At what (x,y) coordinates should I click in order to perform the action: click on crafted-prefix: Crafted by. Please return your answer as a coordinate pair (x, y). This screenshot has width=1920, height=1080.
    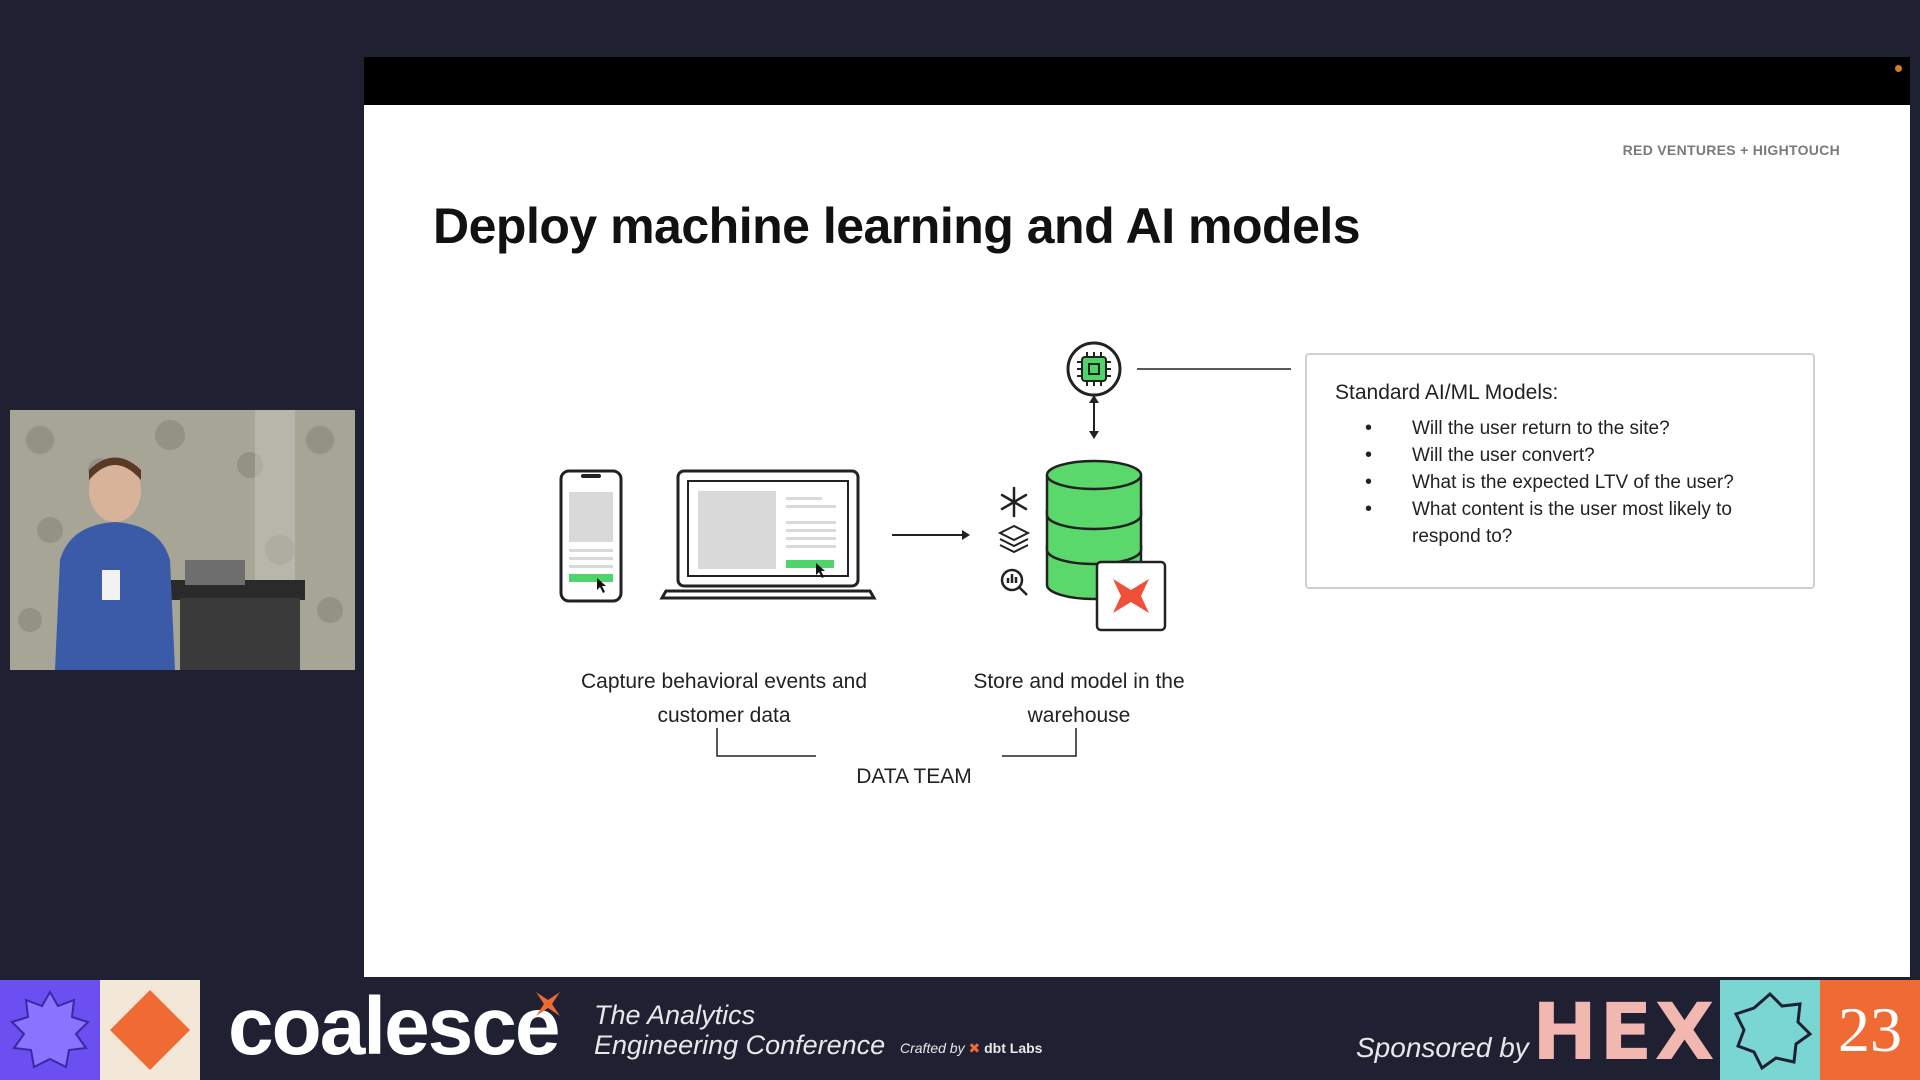
    Looking at the image, I should click on (932, 1048).